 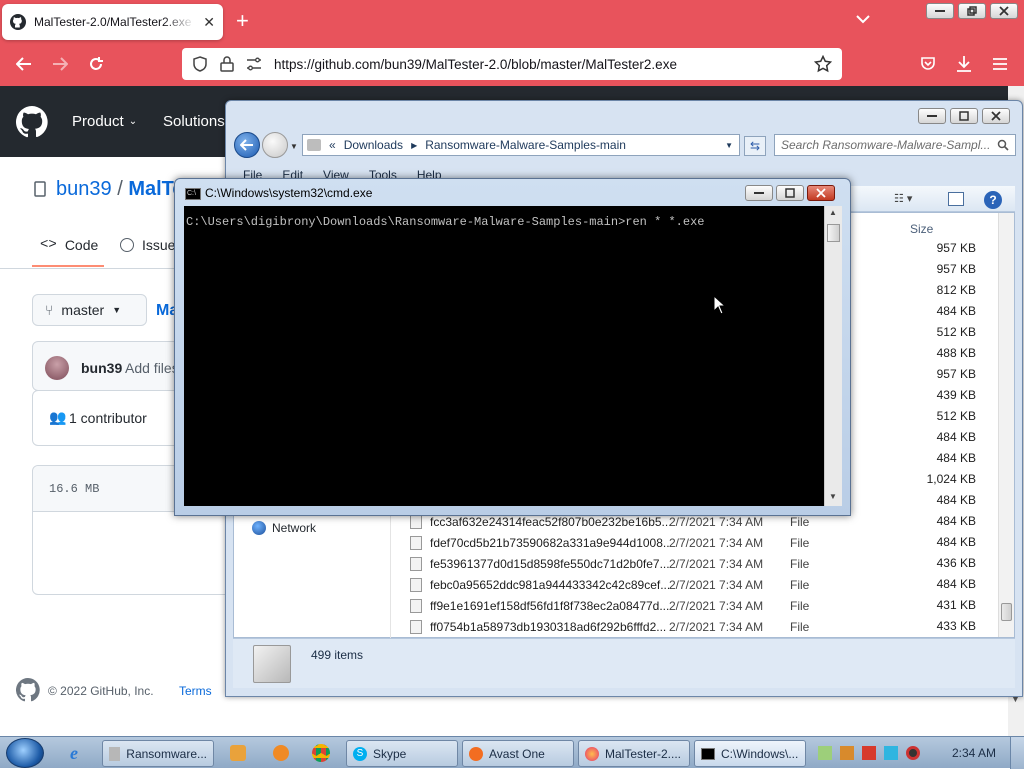 What do you see at coordinates (956, 199) in the screenshot?
I see `preview-pane-icon` at bounding box center [956, 199].